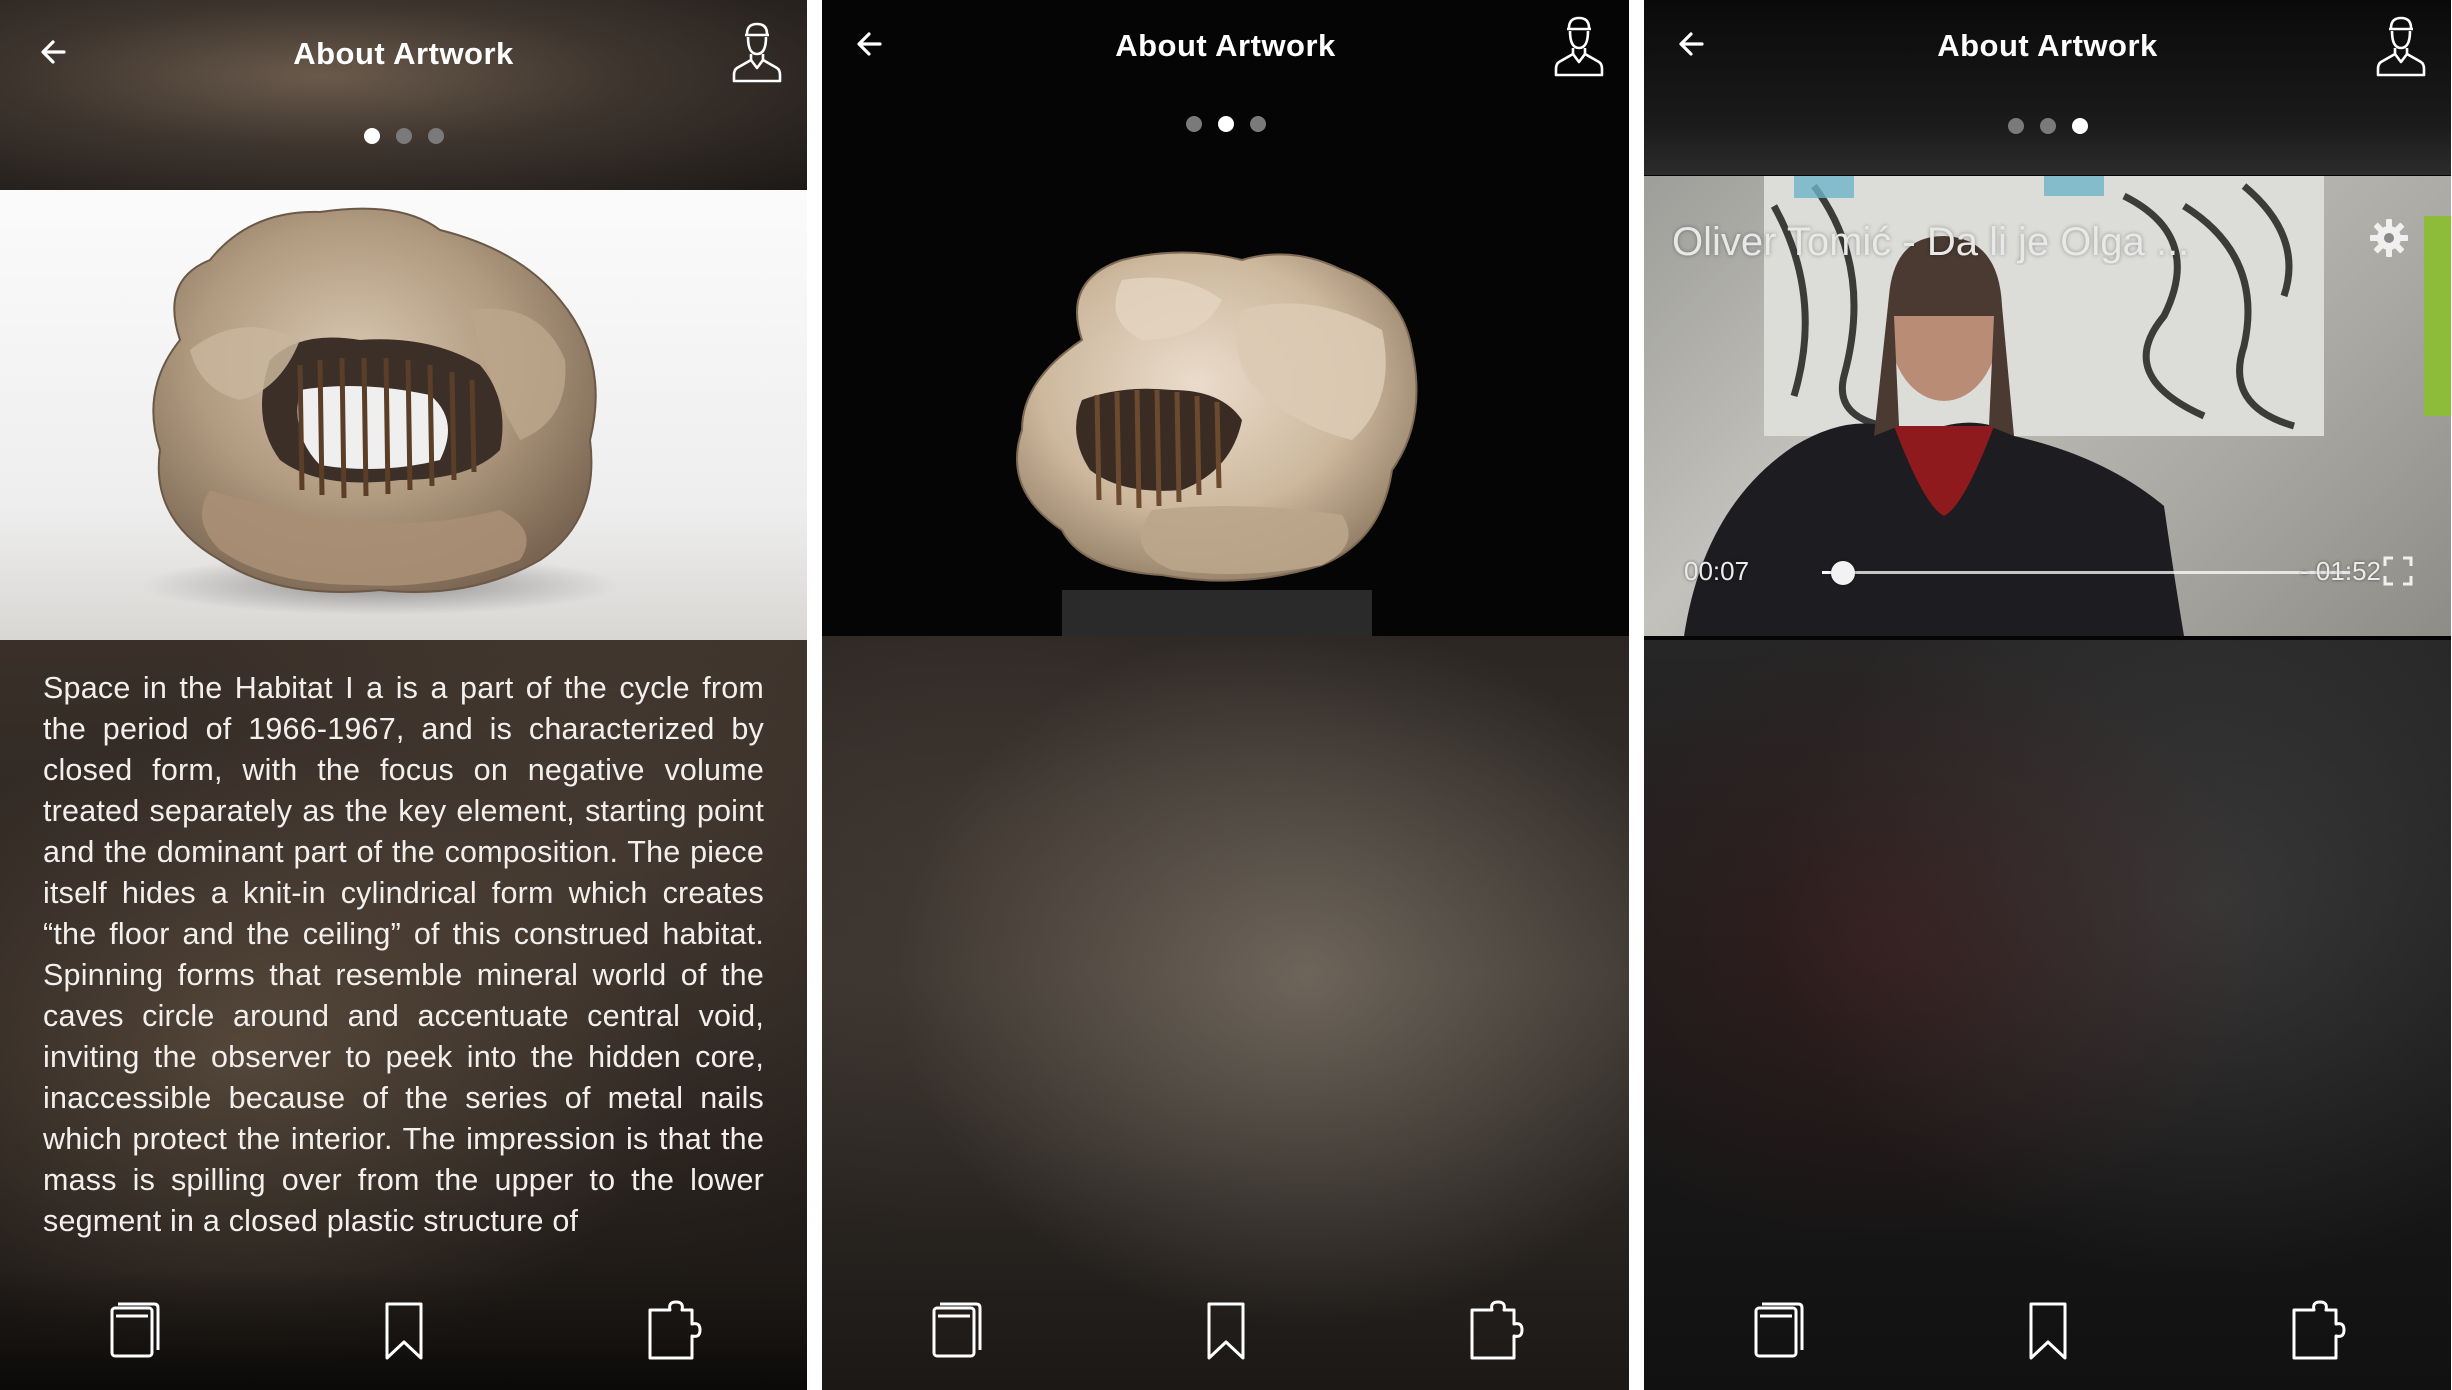  What do you see at coordinates (2340, 571) in the screenshot?
I see `video-remaining-time: - 01:52` at bounding box center [2340, 571].